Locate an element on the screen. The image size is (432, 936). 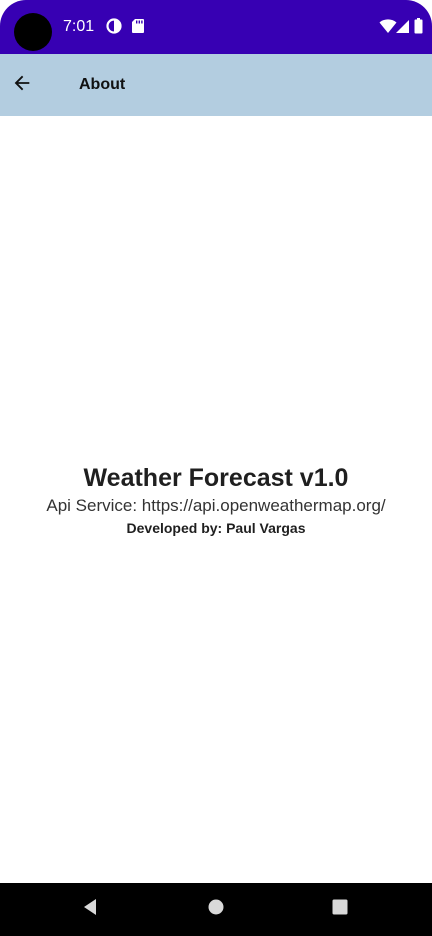
nav-home-button is located at coordinates (216, 909).